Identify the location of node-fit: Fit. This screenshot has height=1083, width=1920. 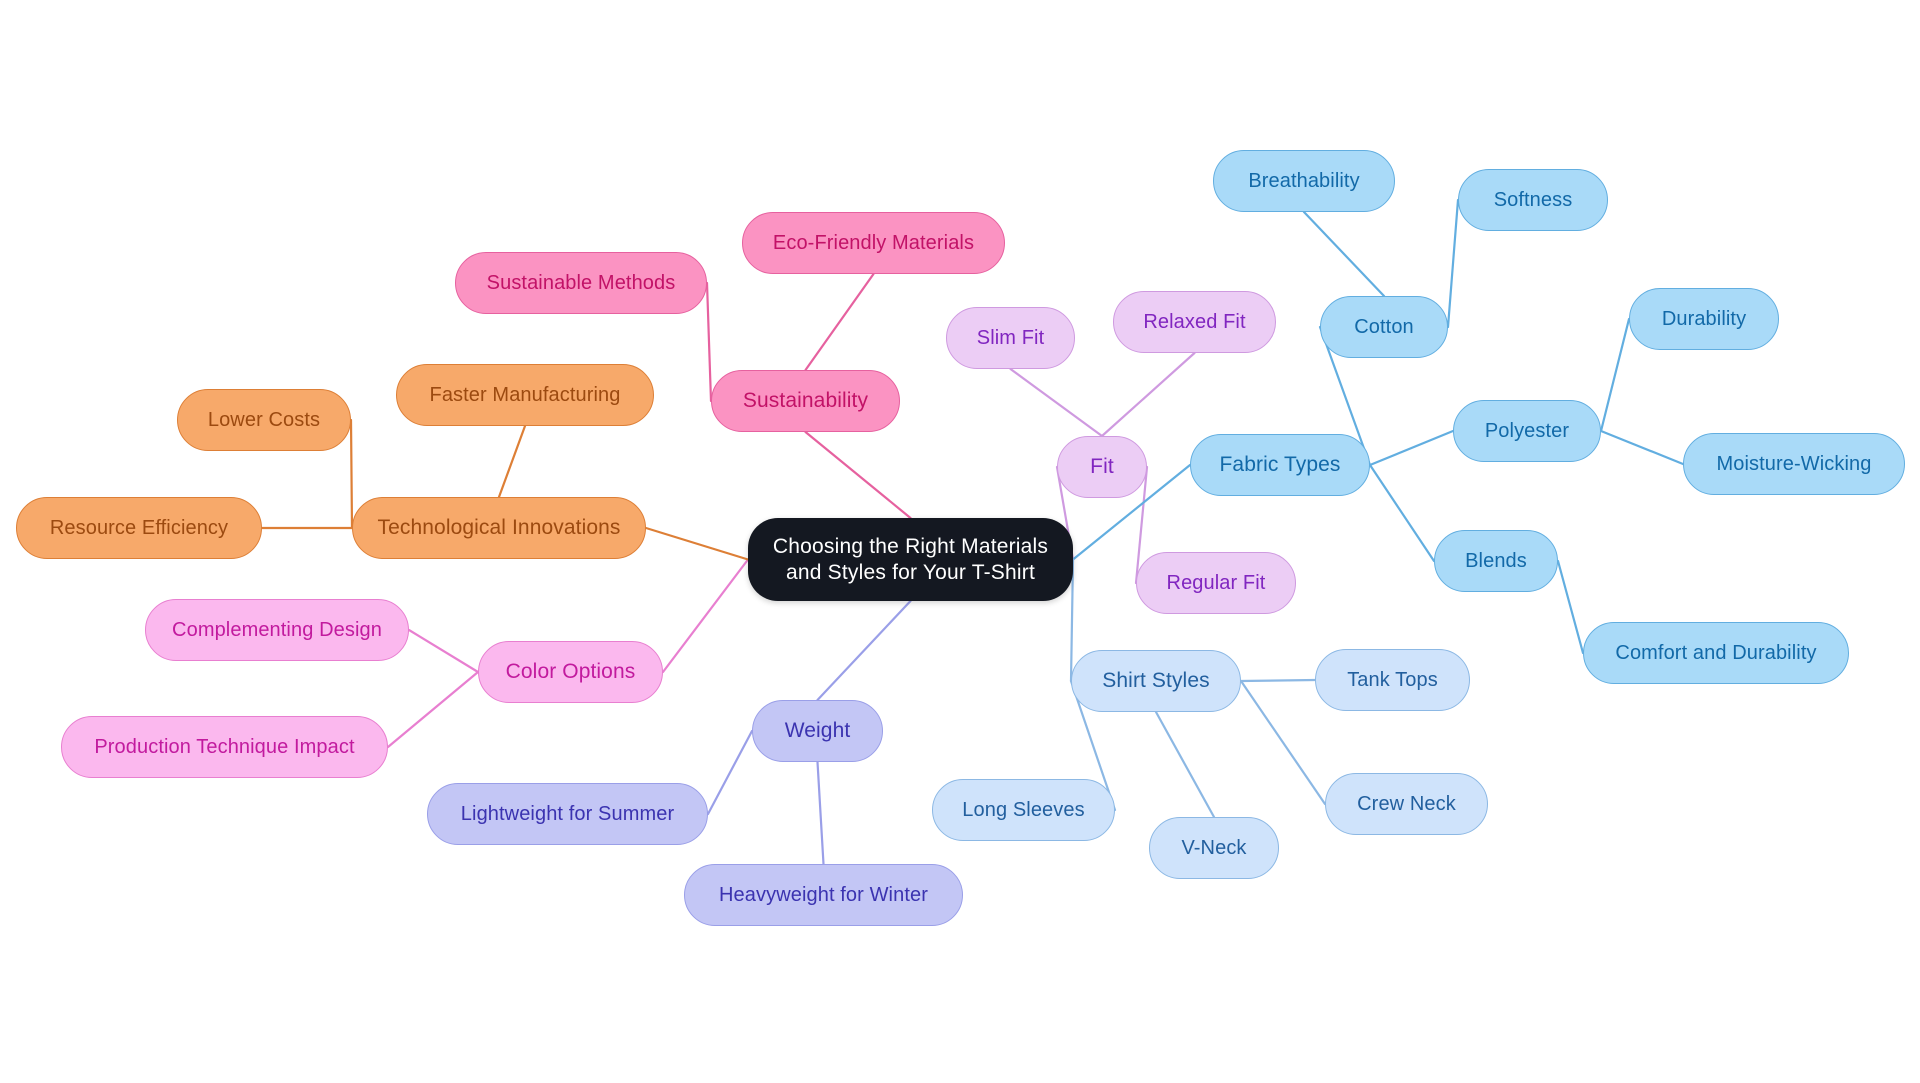
(1102, 467).